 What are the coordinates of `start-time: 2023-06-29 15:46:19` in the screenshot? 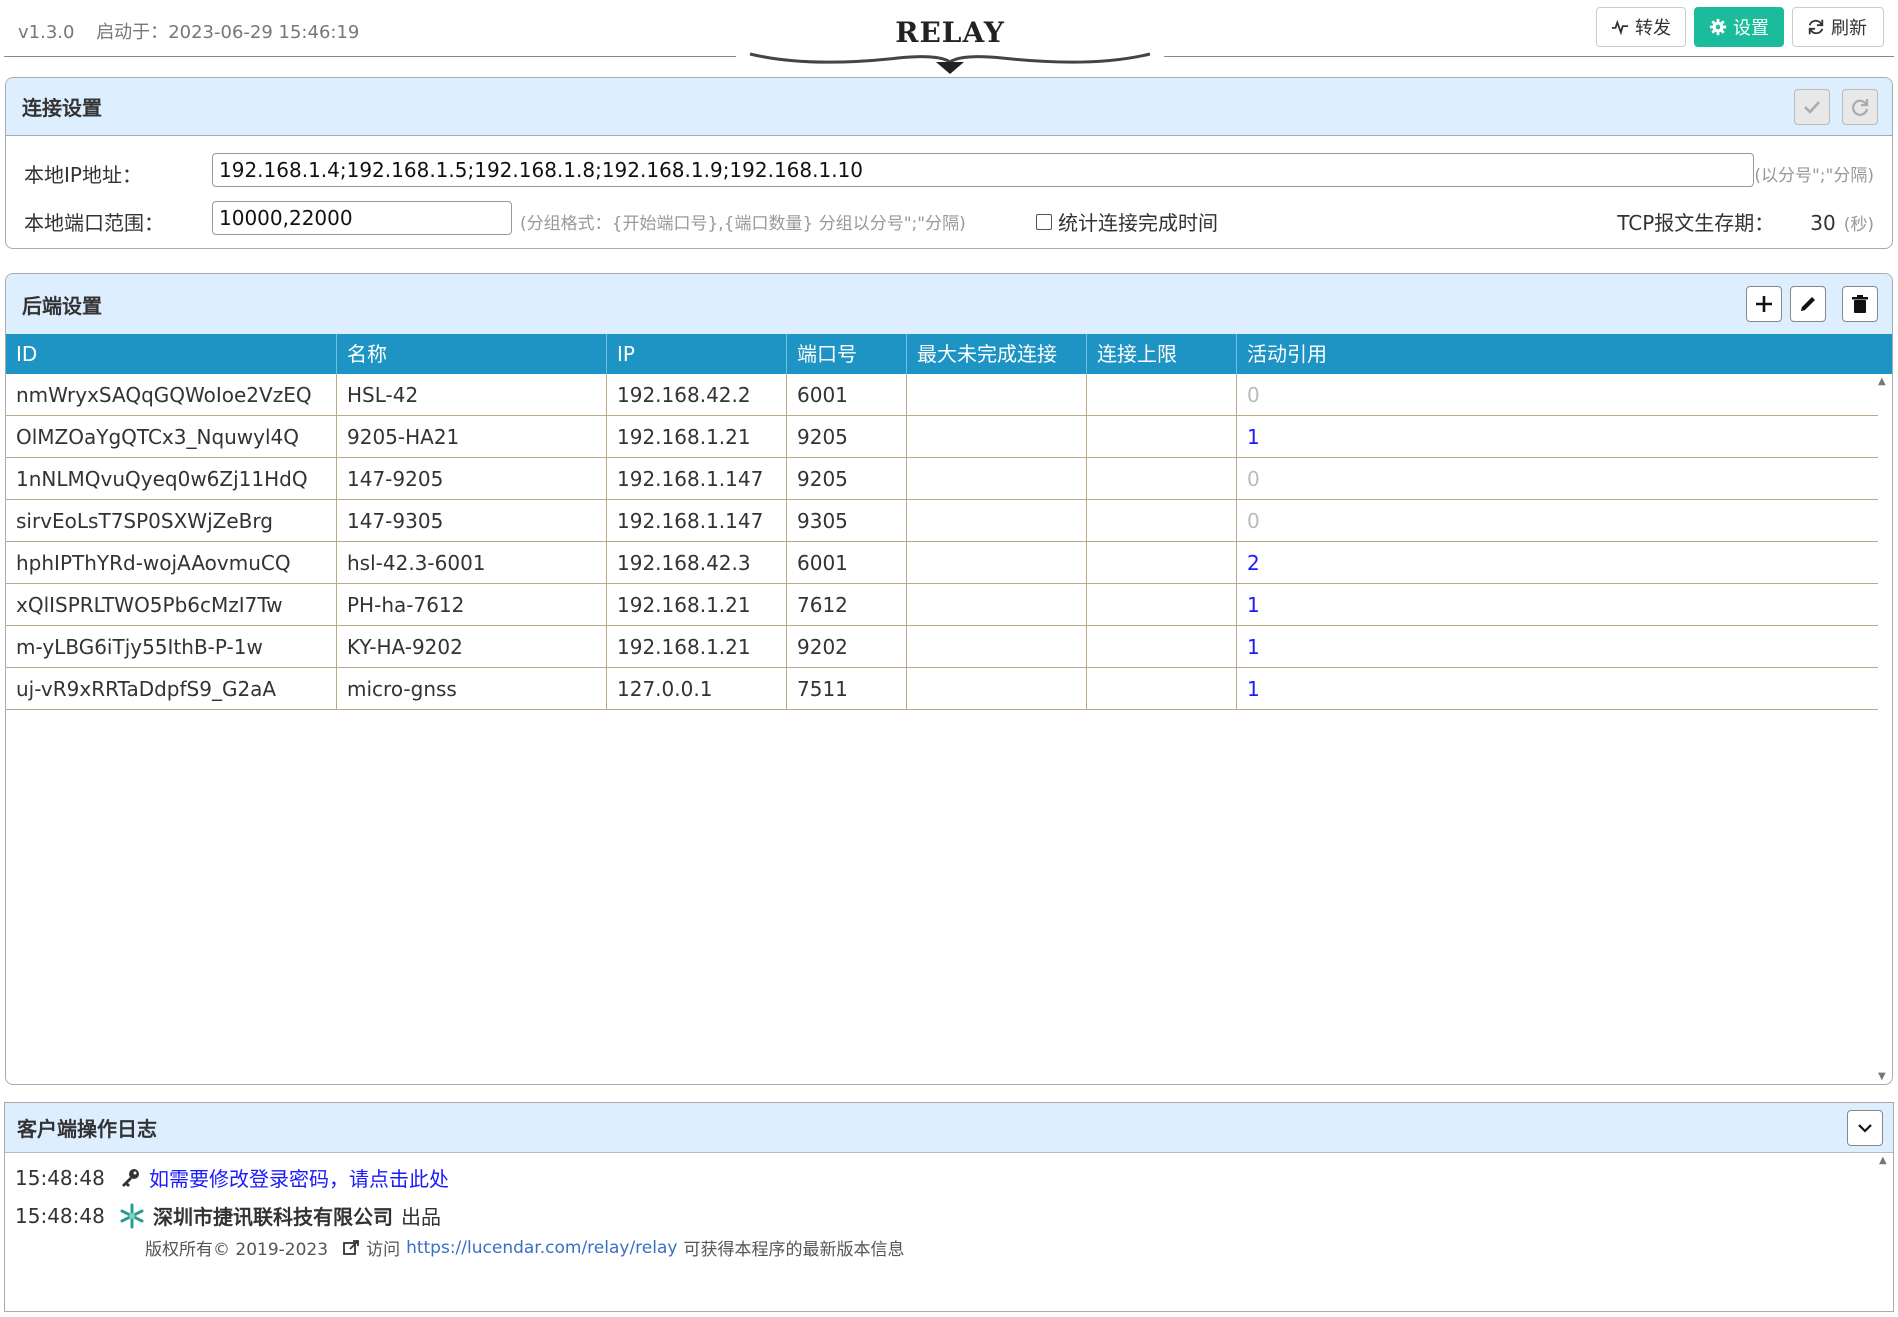 It's located at (264, 32).